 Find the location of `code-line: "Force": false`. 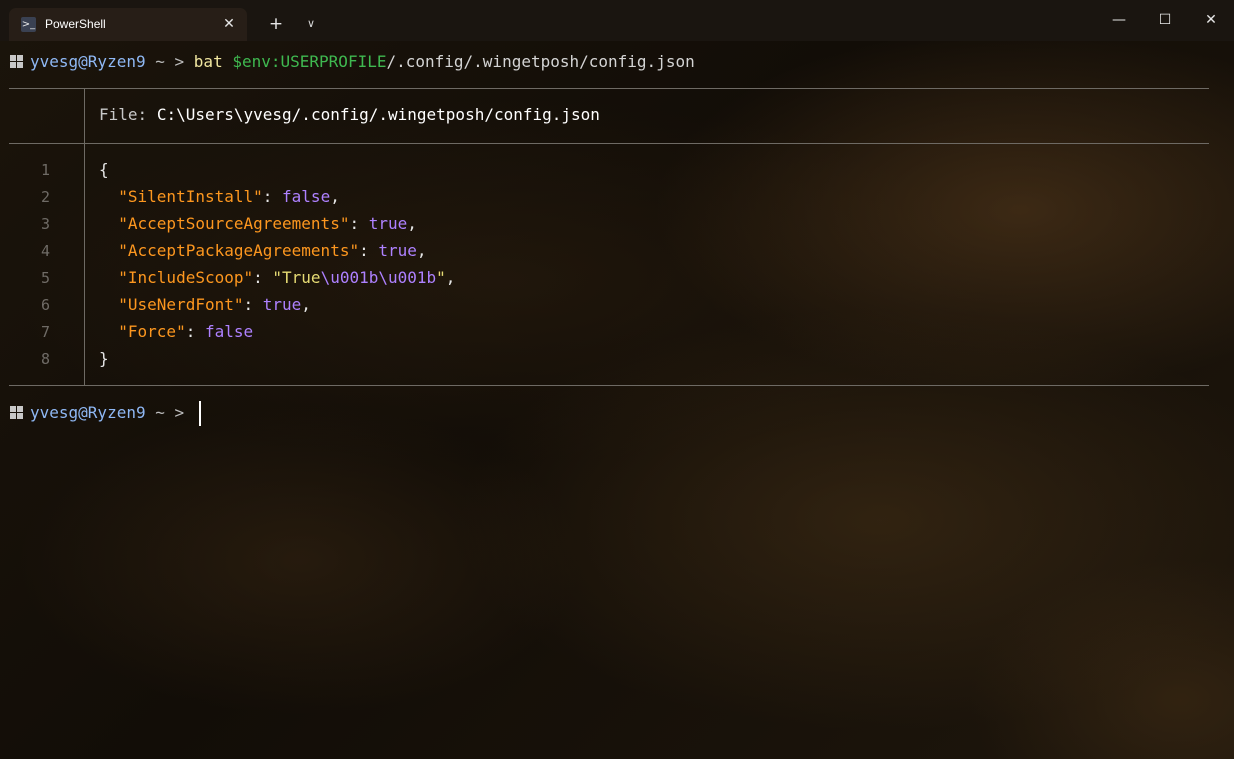

code-line: "Force": false is located at coordinates (186, 331).